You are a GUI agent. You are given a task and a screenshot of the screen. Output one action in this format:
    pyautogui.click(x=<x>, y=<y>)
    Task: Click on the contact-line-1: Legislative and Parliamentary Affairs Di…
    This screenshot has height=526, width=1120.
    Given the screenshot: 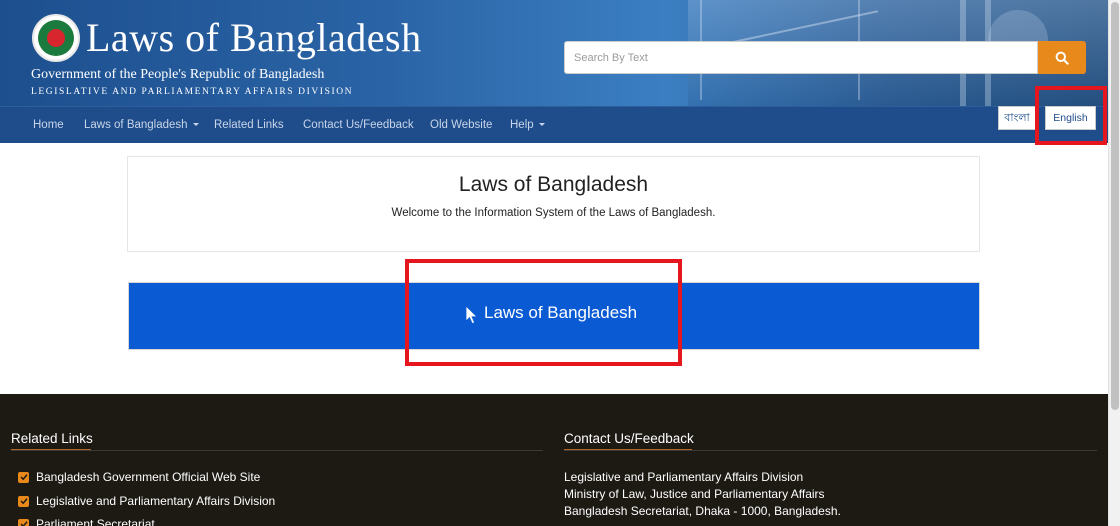 What is the action you would take?
    pyautogui.click(x=684, y=477)
    